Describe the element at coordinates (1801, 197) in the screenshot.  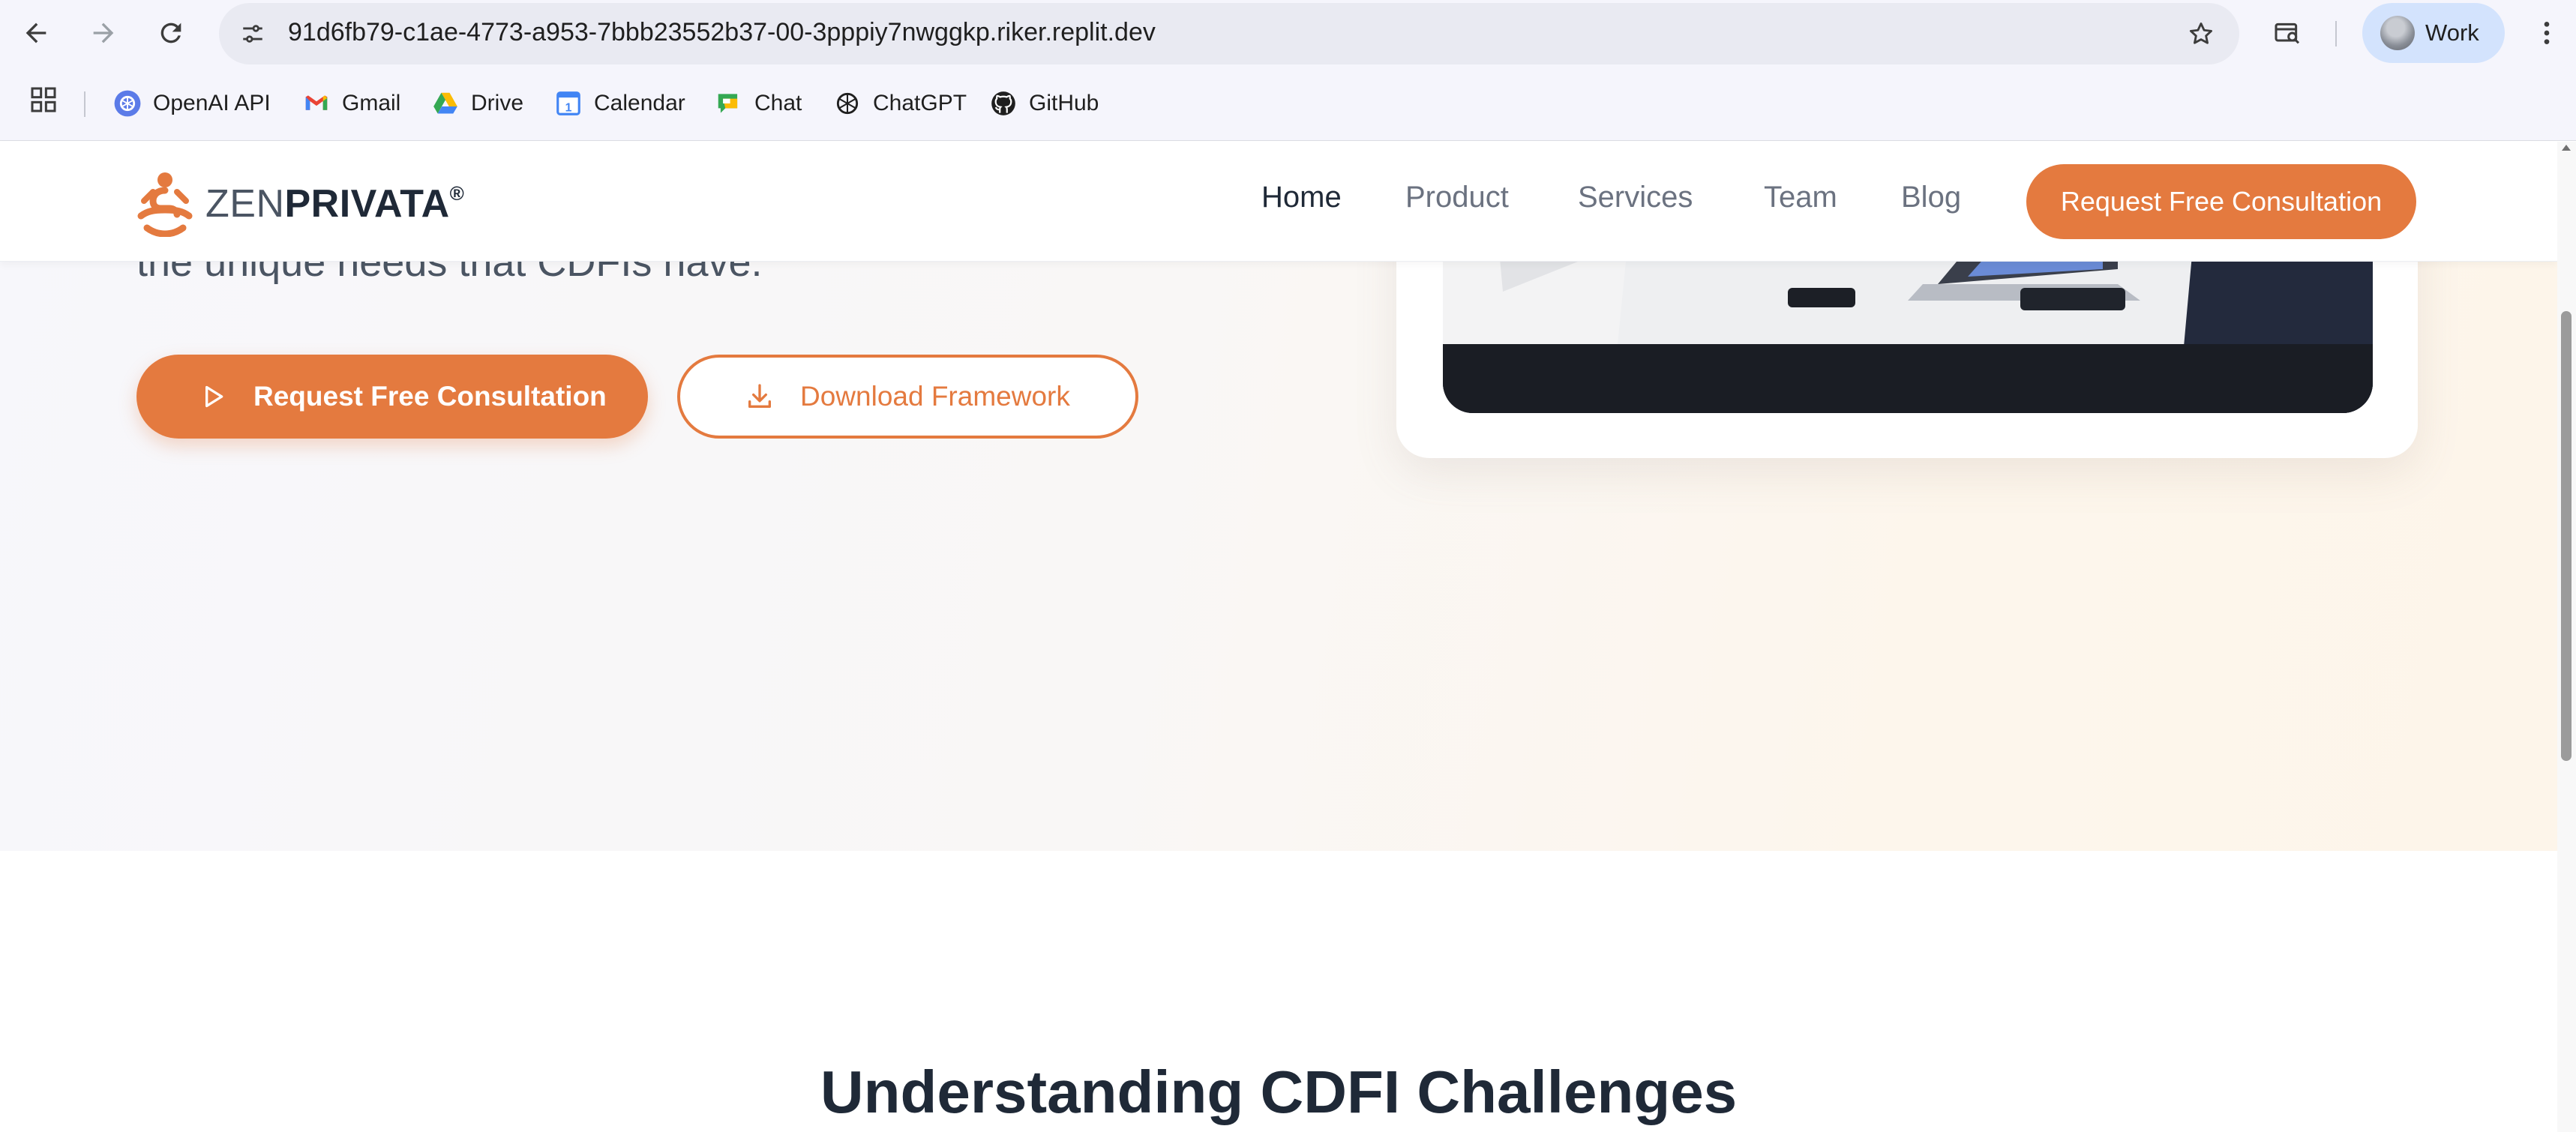
I see `nav-team: Team` at that location.